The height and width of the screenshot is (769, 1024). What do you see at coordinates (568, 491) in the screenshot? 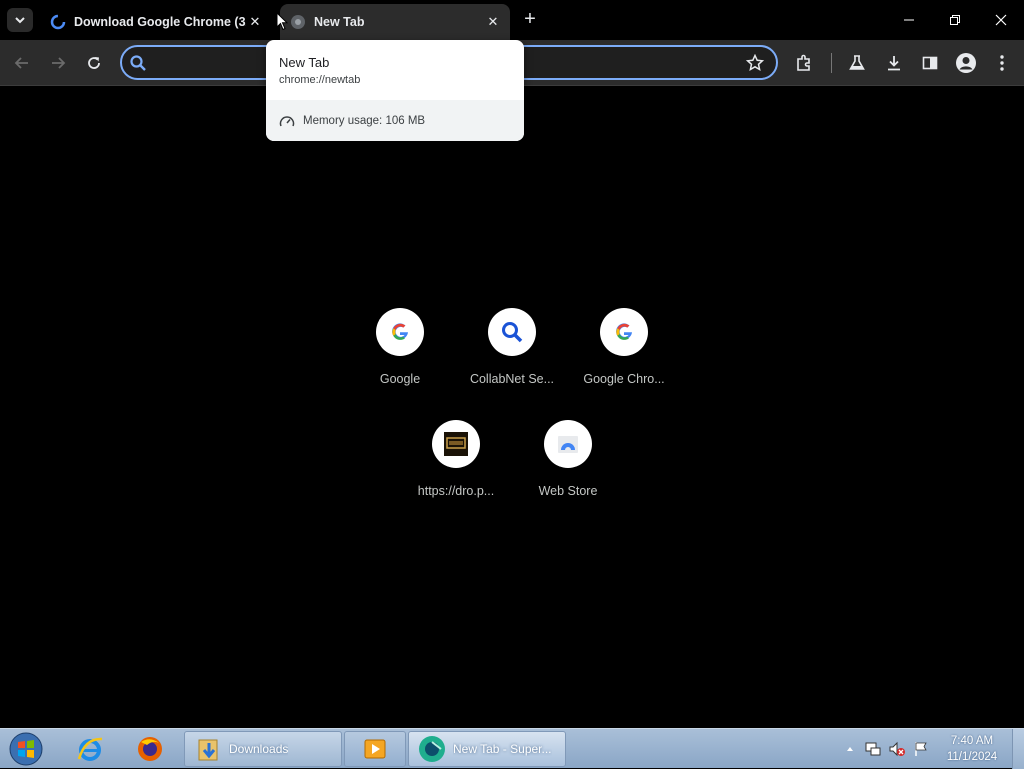
I see `shortcut-label: Web Store` at bounding box center [568, 491].